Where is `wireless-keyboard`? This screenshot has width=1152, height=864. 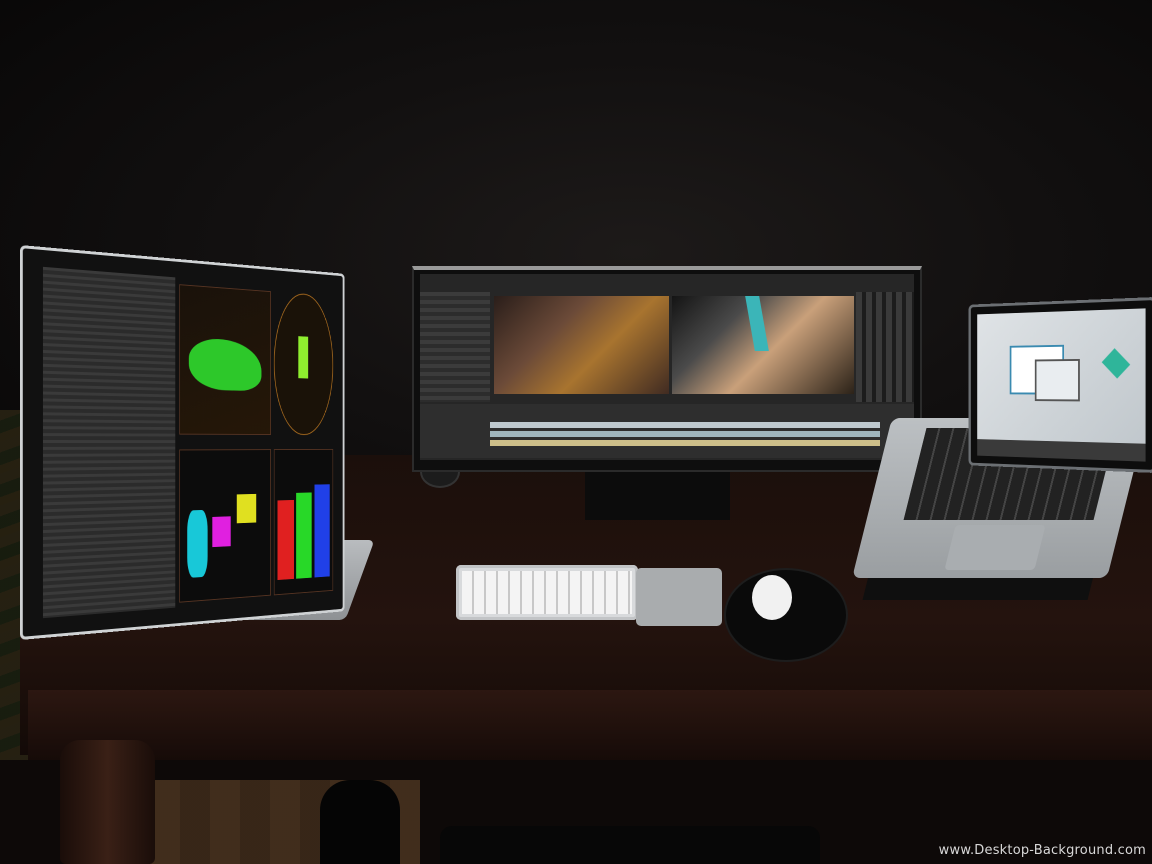 wireless-keyboard is located at coordinates (547, 592).